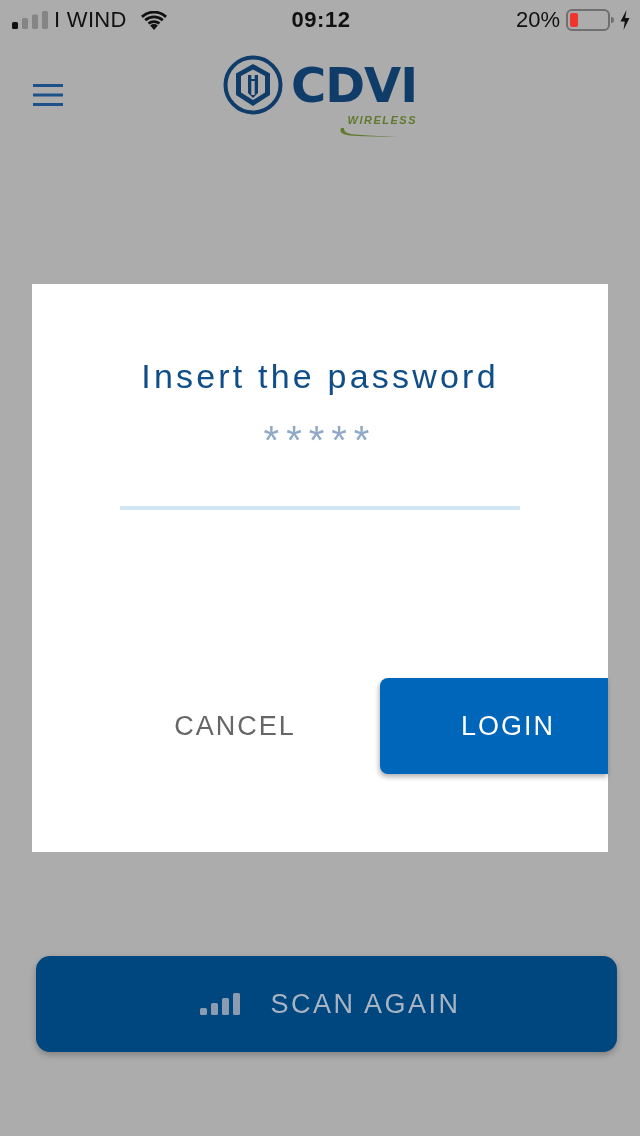  What do you see at coordinates (354, 85) in the screenshot?
I see `logo-wordmark: CDVI` at bounding box center [354, 85].